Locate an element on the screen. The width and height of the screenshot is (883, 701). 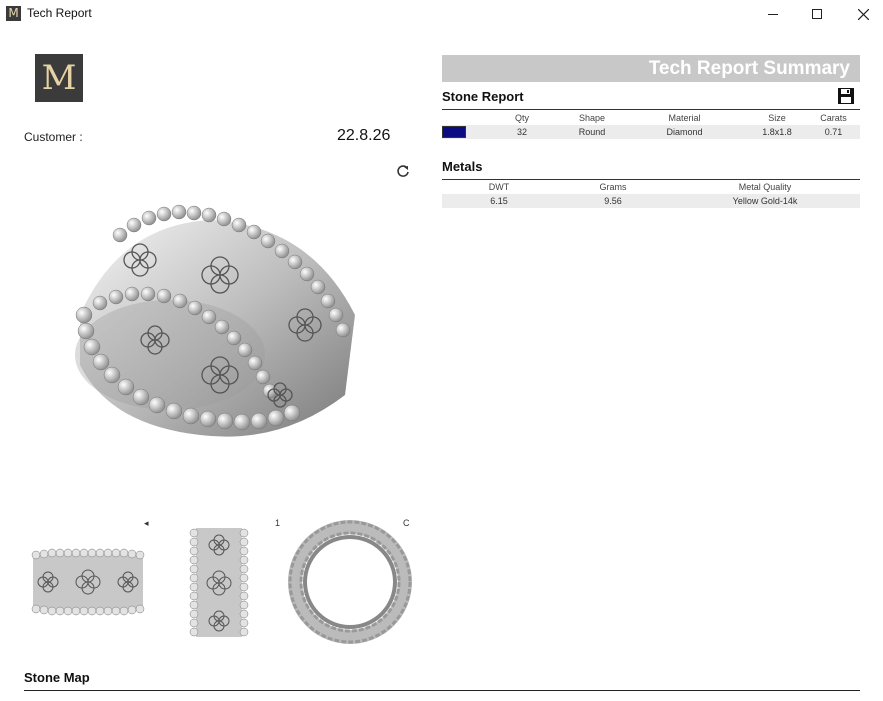
close-button is located at coordinates (861, 14).